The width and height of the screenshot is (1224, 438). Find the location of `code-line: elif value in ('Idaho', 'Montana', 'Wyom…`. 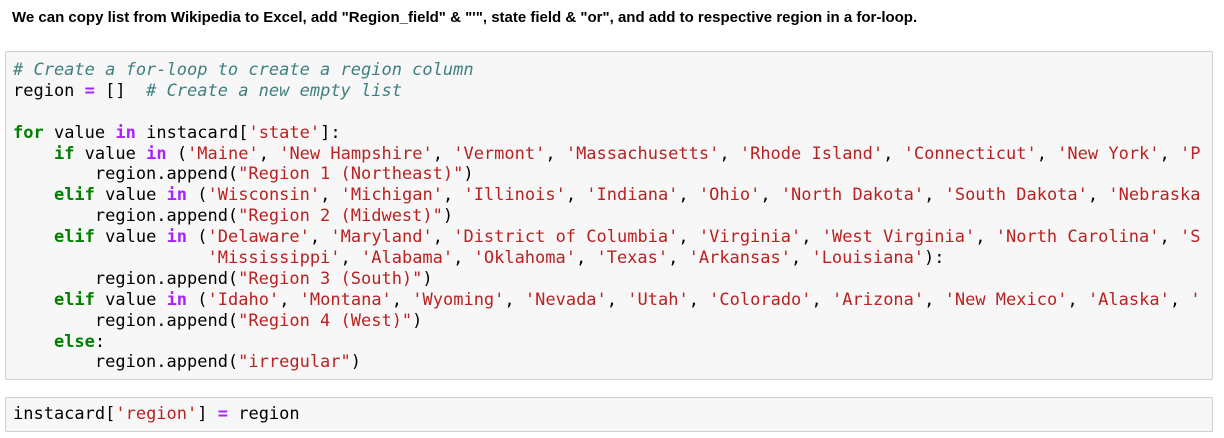

code-line: elif value in ('Idaho', 'Montana', 'Wyom… is located at coordinates (607, 300).